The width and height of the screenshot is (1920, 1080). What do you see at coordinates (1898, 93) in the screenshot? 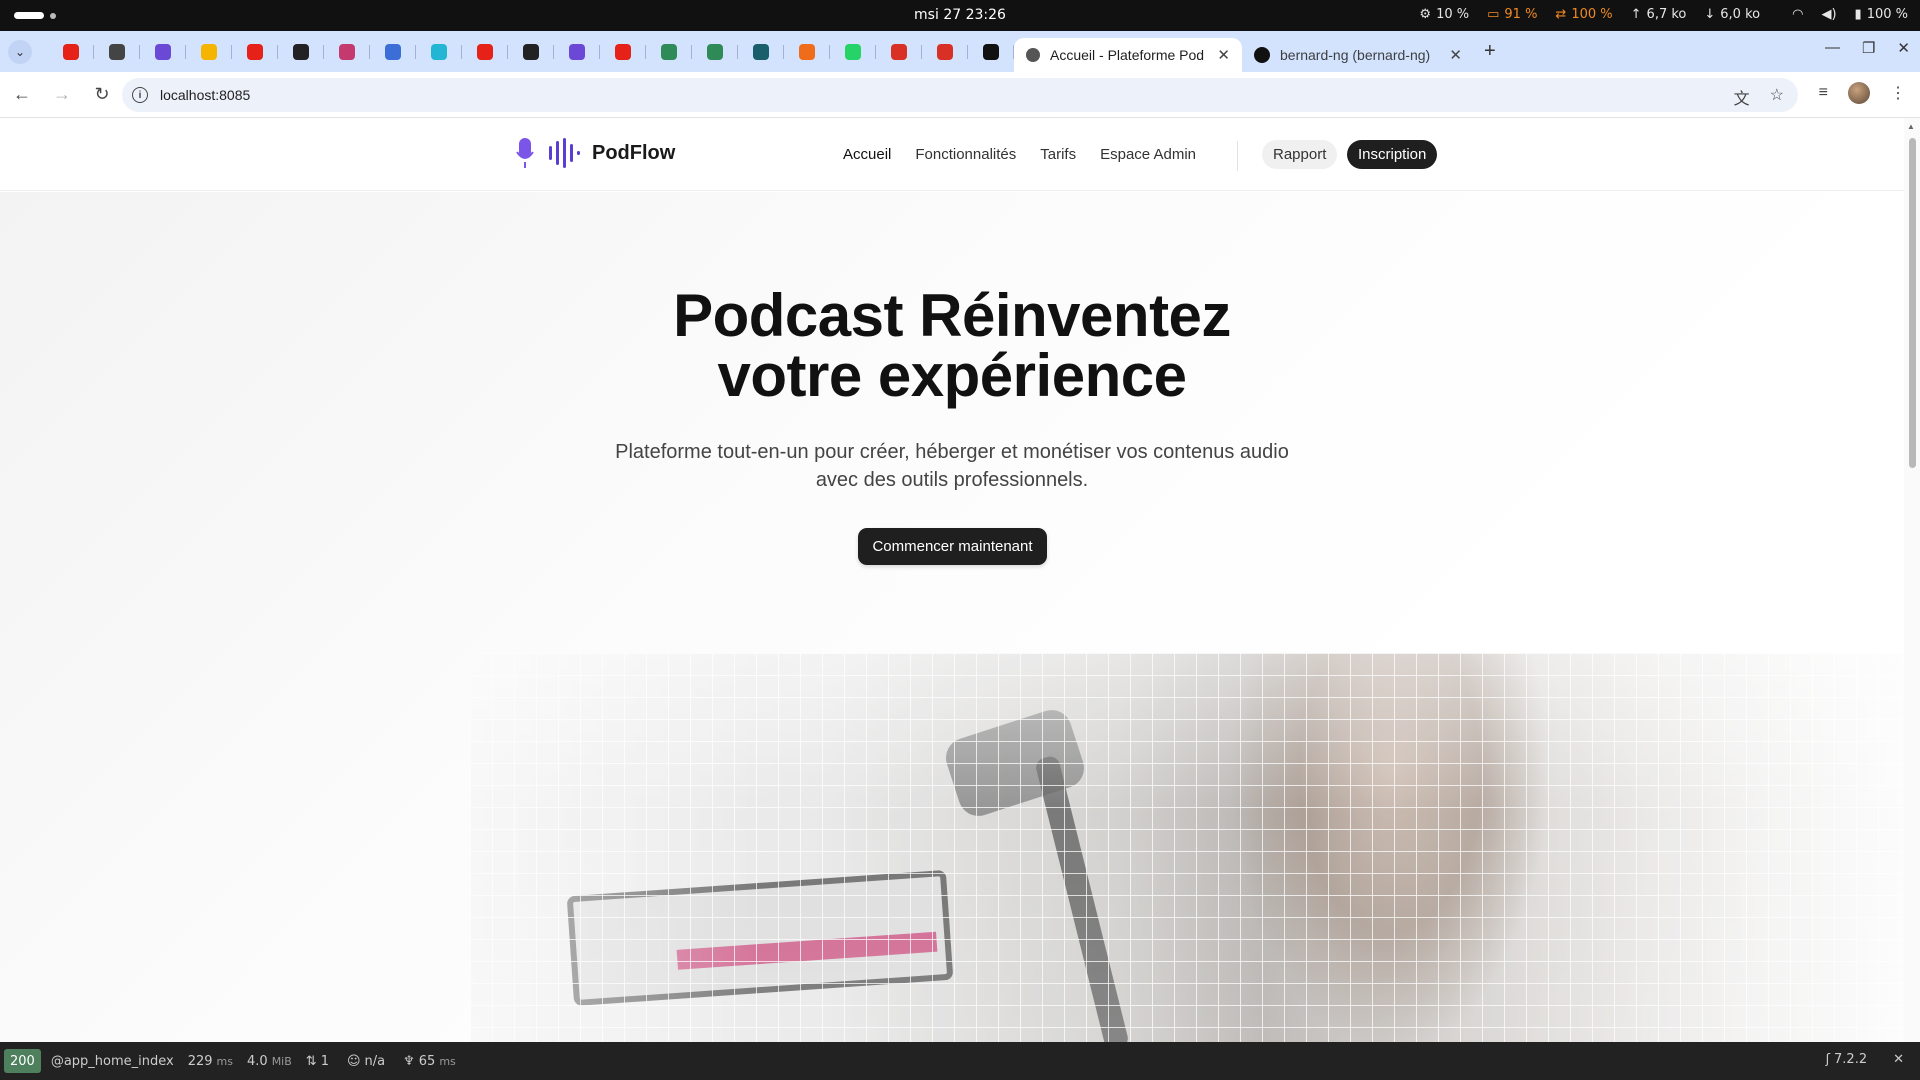
I see `menu-kebab-icon: ⋮` at bounding box center [1898, 93].